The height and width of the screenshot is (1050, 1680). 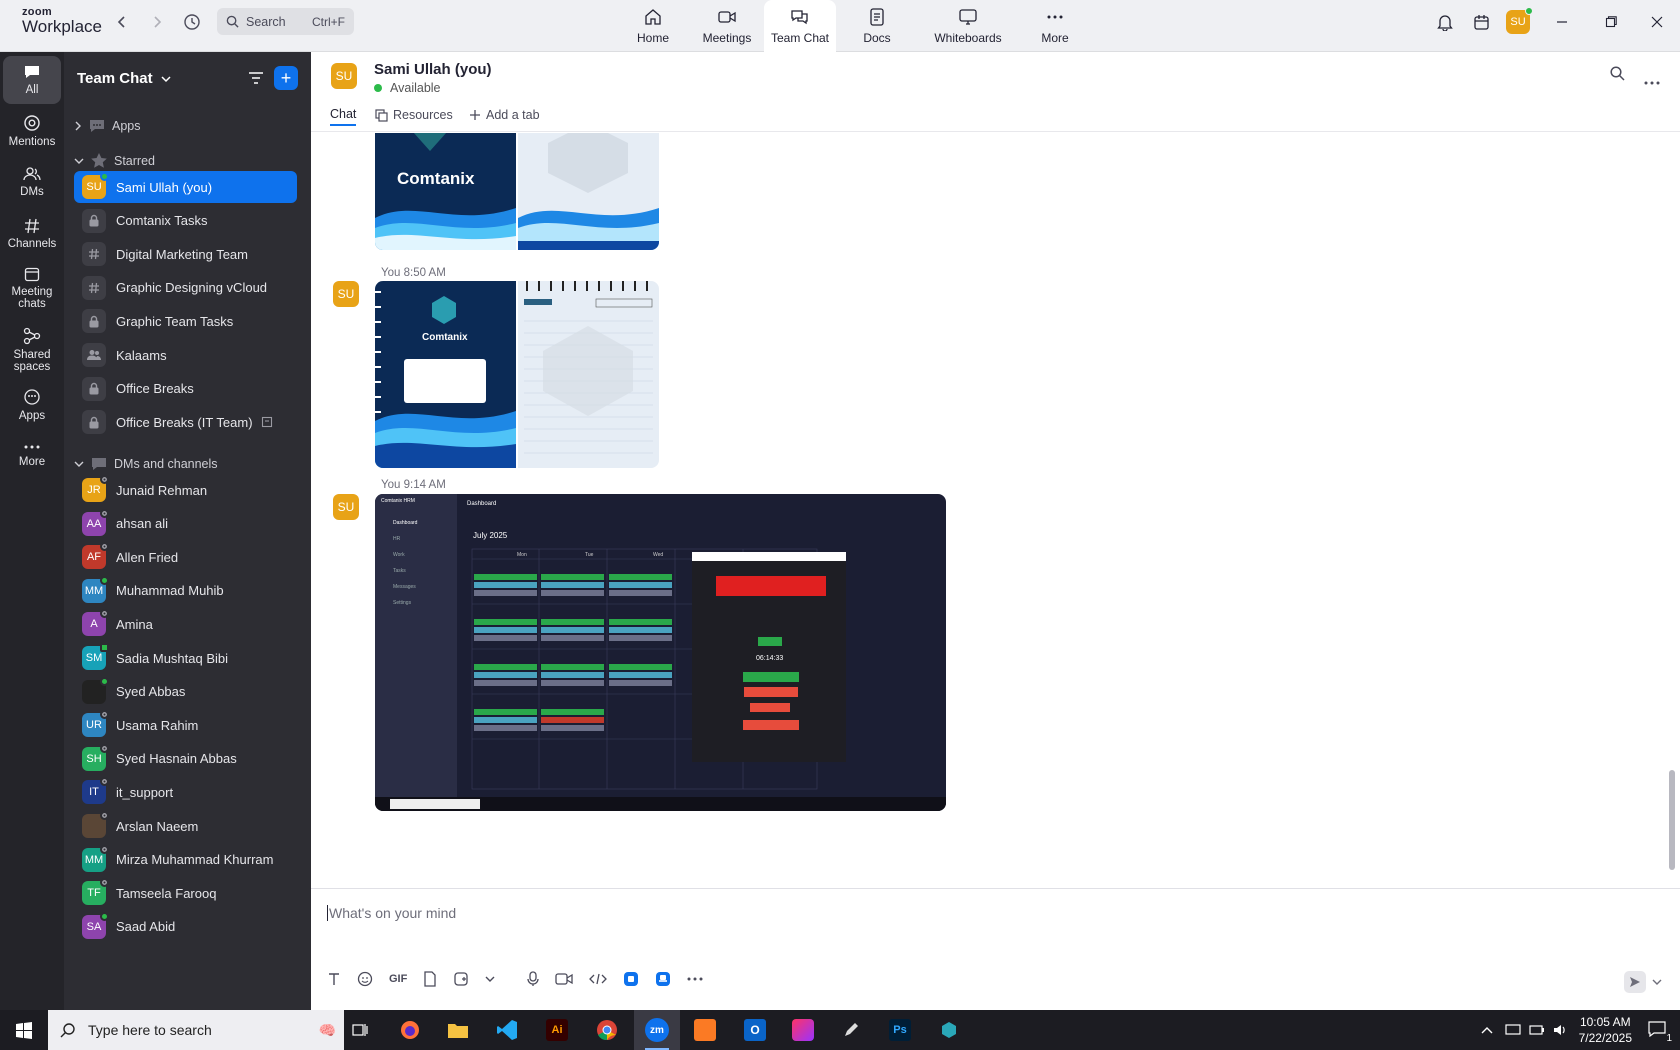 I want to click on tab-whiteboards: Whiteboards, so click(x=968, y=26).